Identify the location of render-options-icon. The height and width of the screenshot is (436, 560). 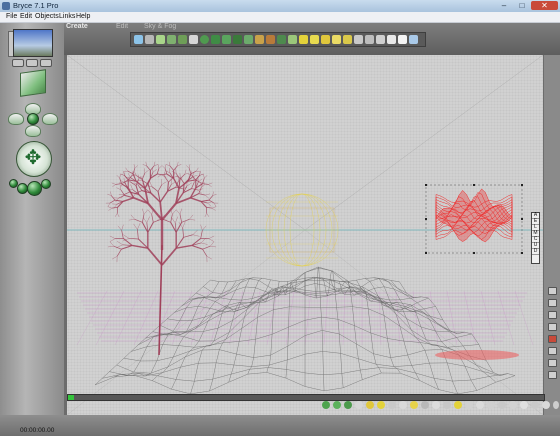
(480, 405).